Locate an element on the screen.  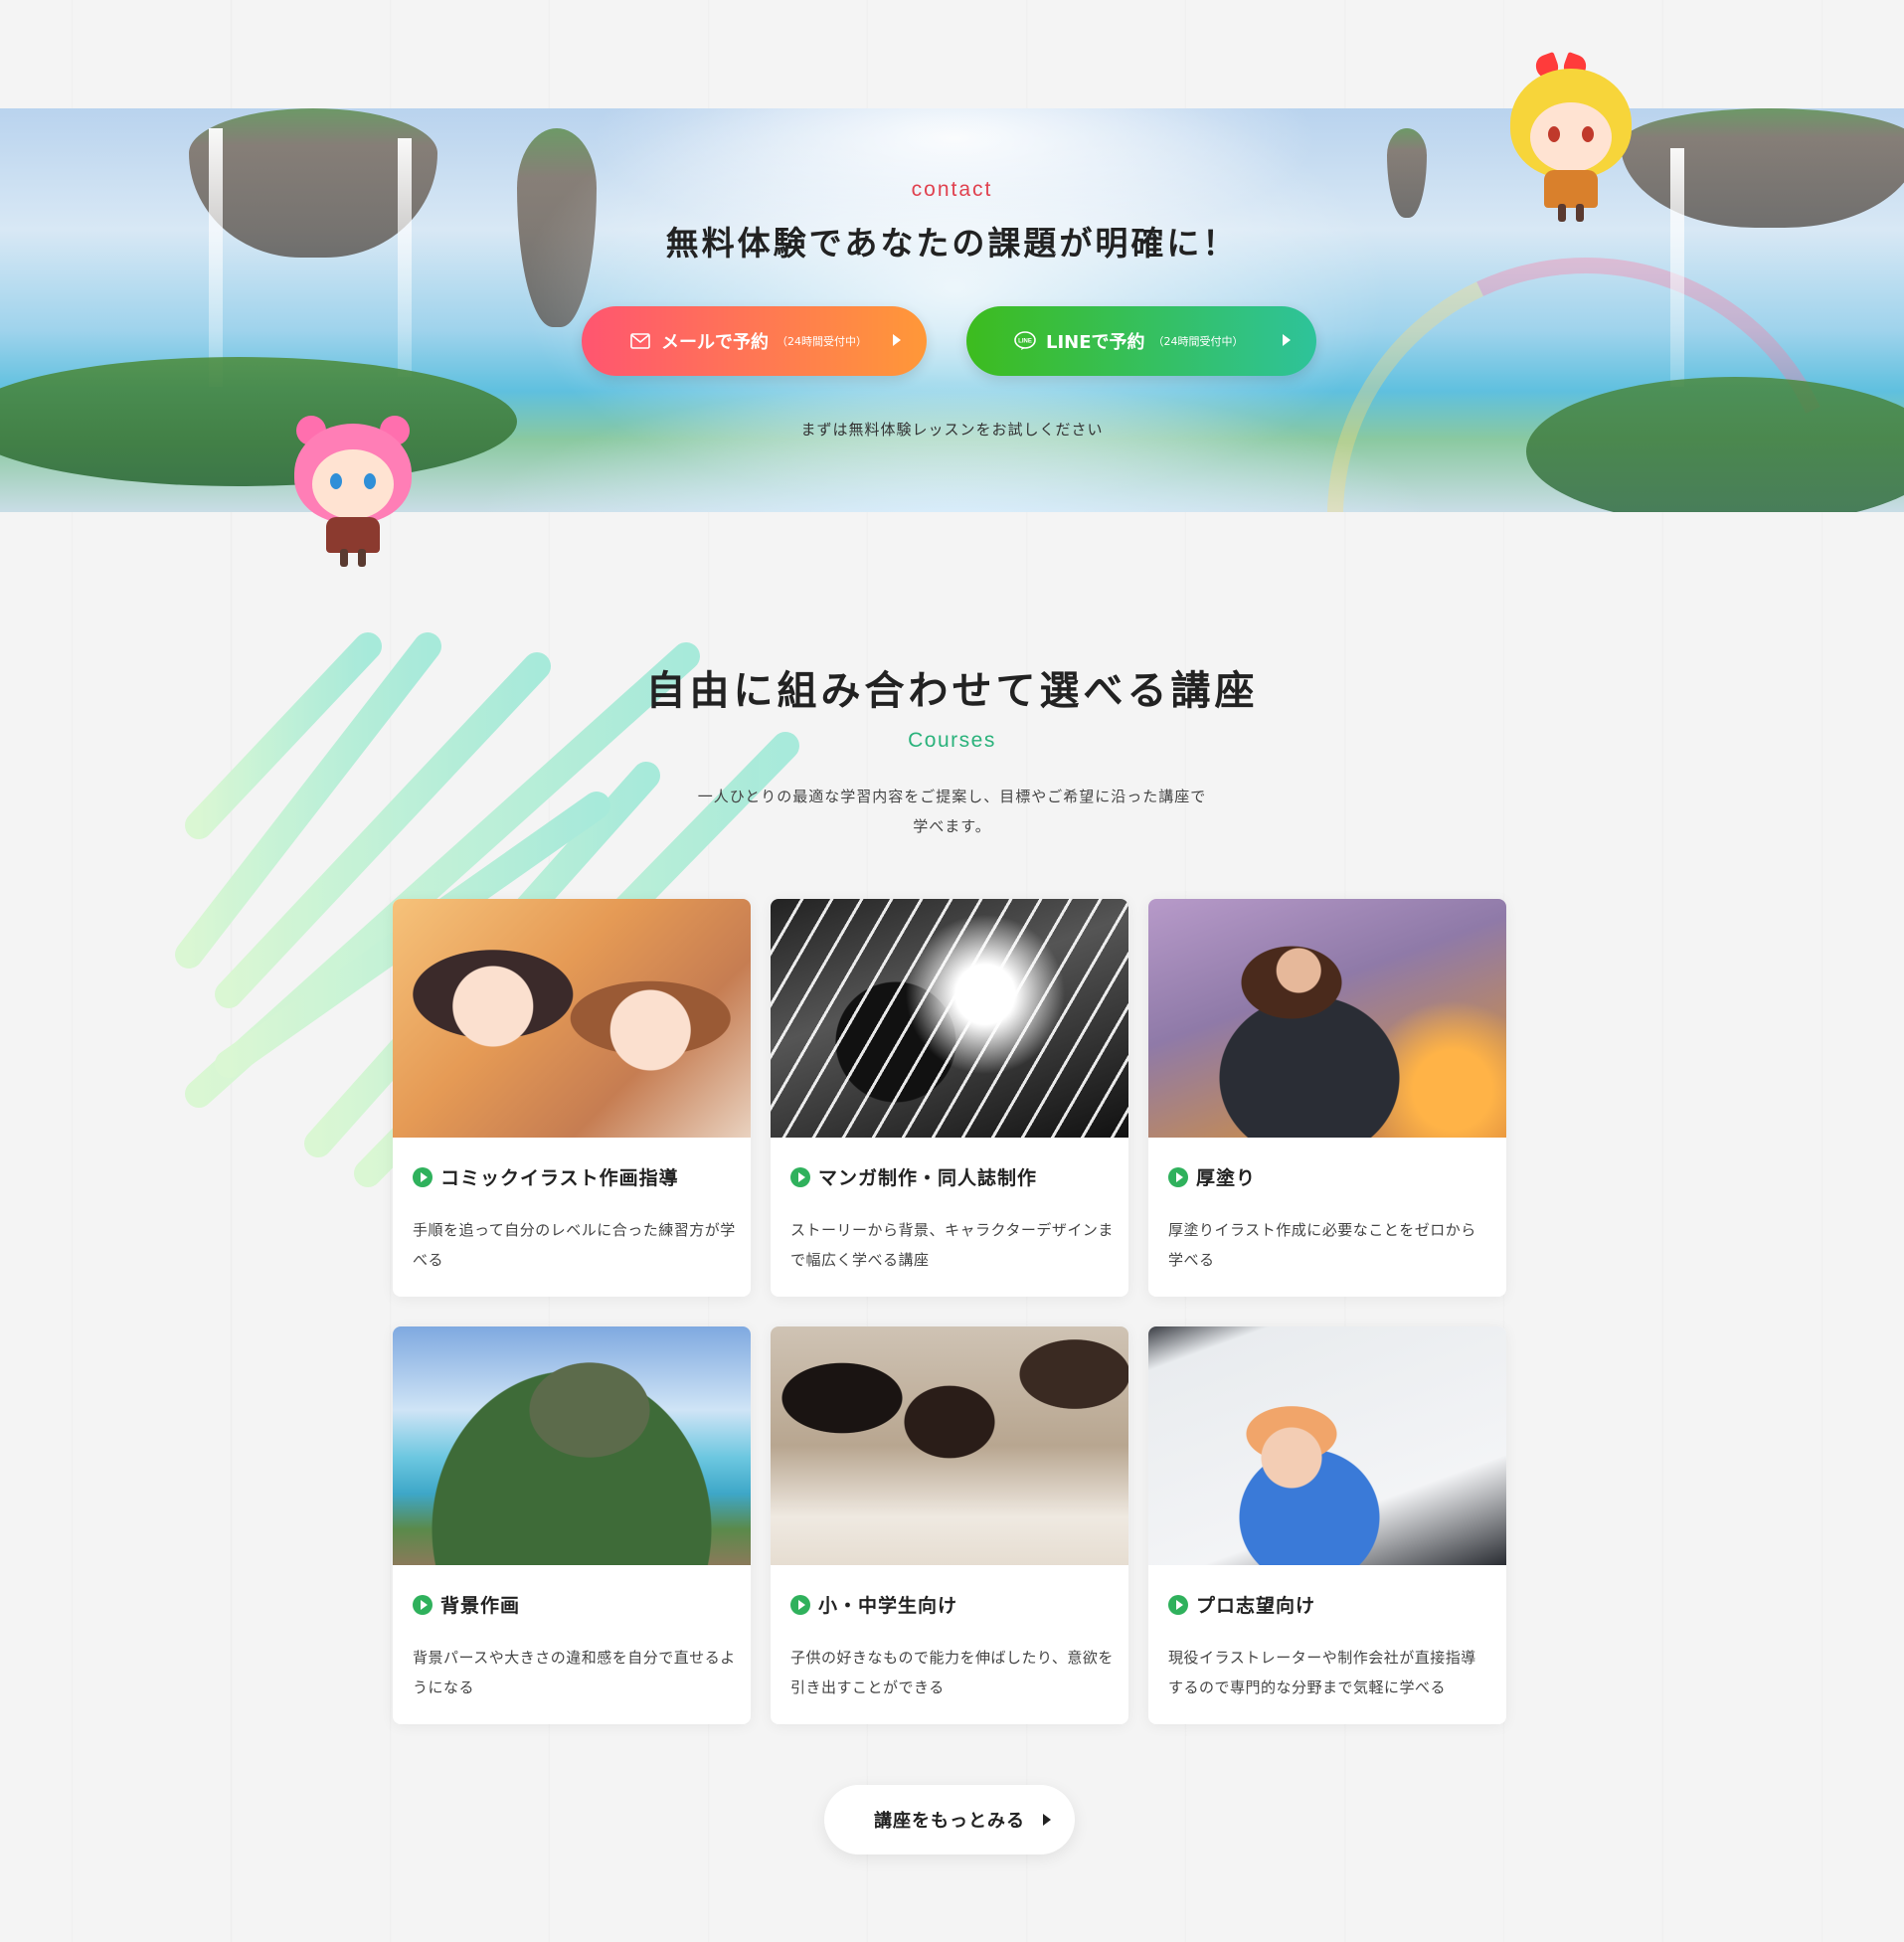
course-title-text: プロ志望向け is located at coordinates (1256, 1606).